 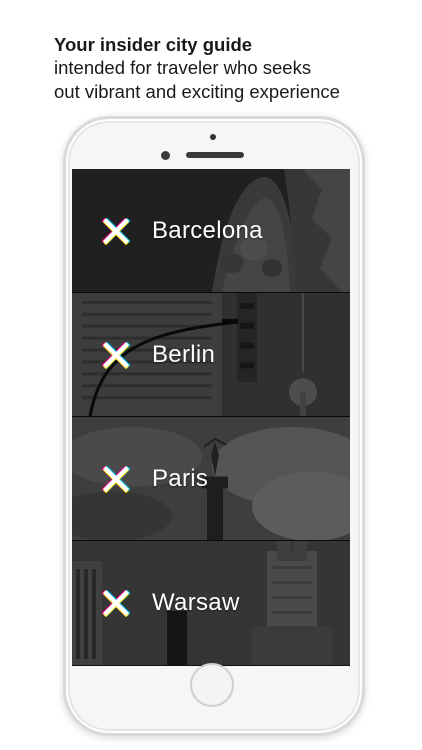 What do you see at coordinates (165, 155) in the screenshot?
I see `front-camera` at bounding box center [165, 155].